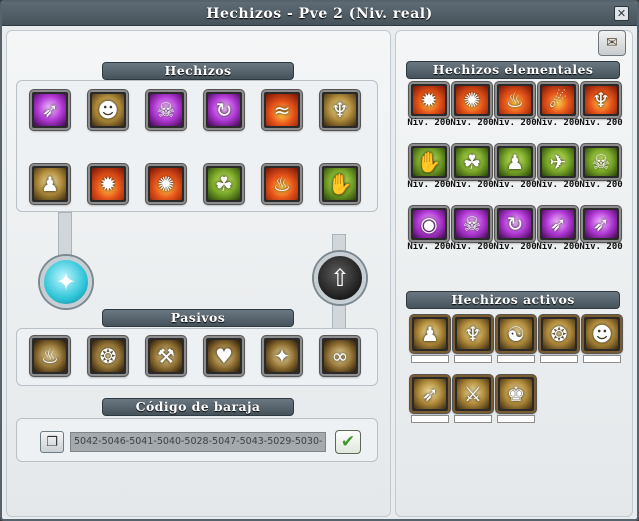 This screenshot has width=639, height=521. What do you see at coordinates (65, 236) in the screenshot?
I see `left-connector` at bounding box center [65, 236].